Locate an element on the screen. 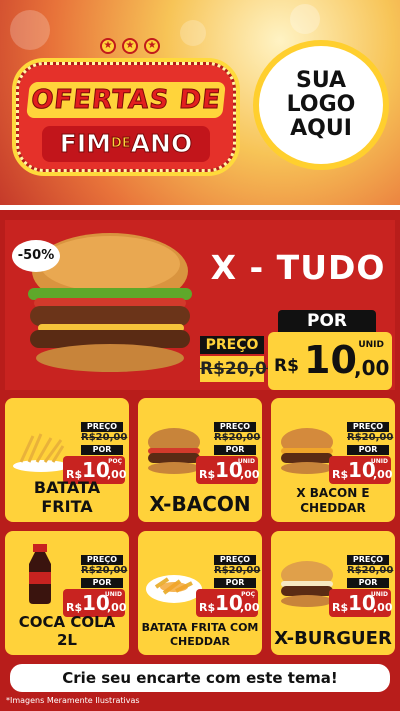  disclaimer: *Imagens Meramente Ilustrativas is located at coordinates (73, 700).